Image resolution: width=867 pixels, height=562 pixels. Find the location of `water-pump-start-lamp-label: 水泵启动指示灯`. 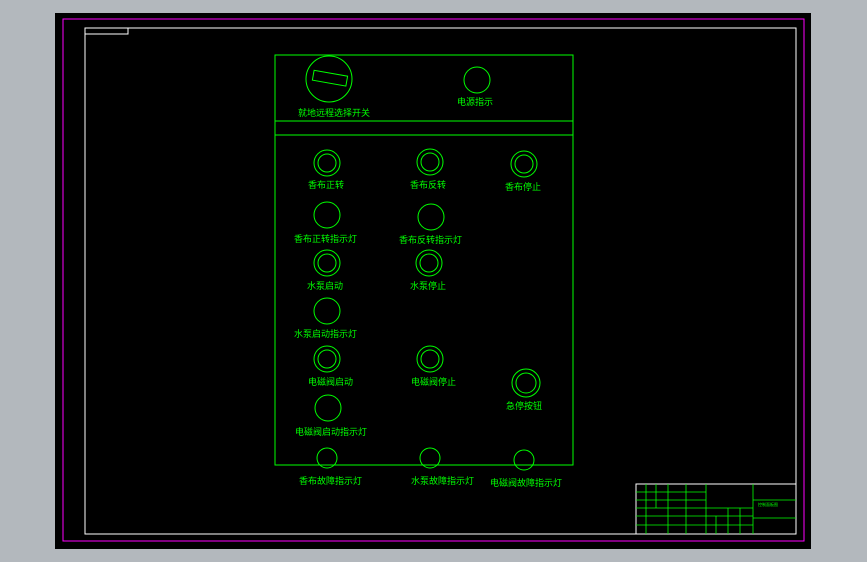

water-pump-start-lamp-label: 水泵启动指示灯 is located at coordinates (325, 334).